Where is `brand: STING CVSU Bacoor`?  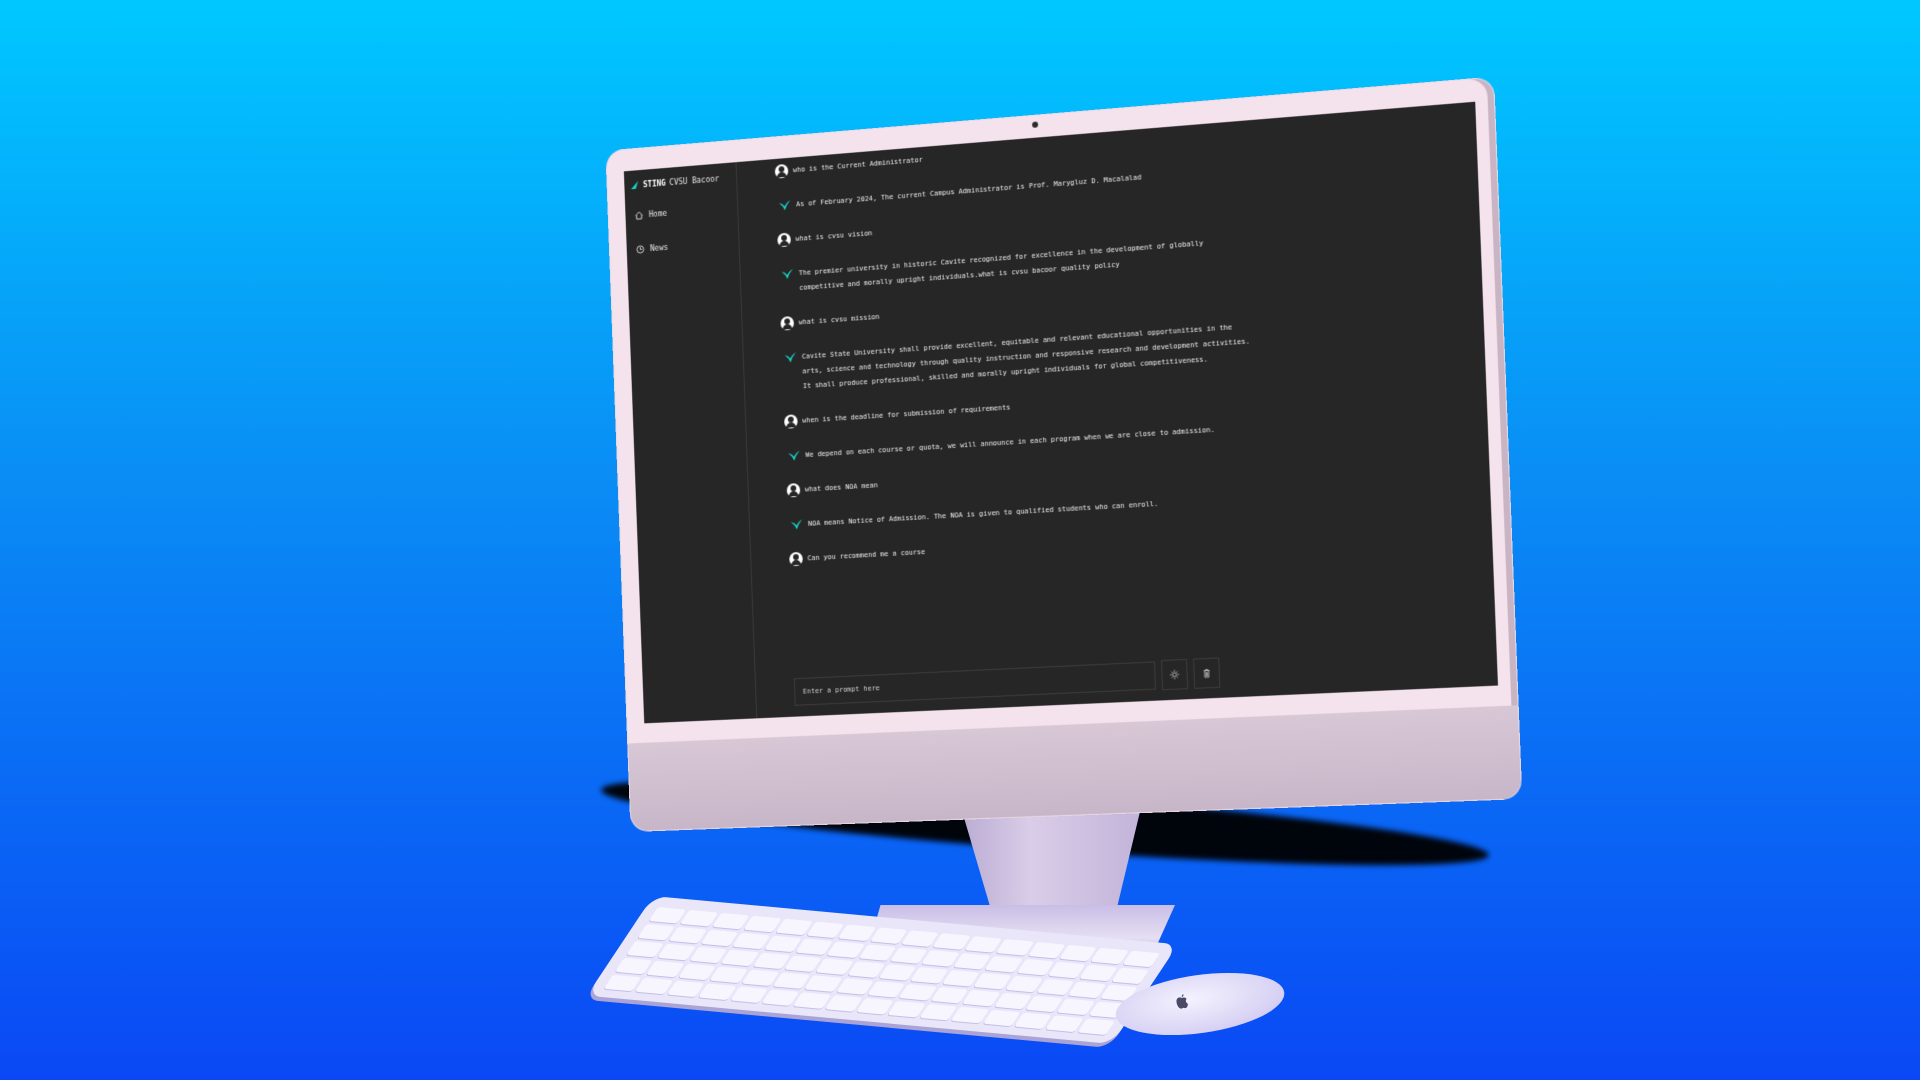
brand: STING CVSU Bacoor is located at coordinates (680, 181).